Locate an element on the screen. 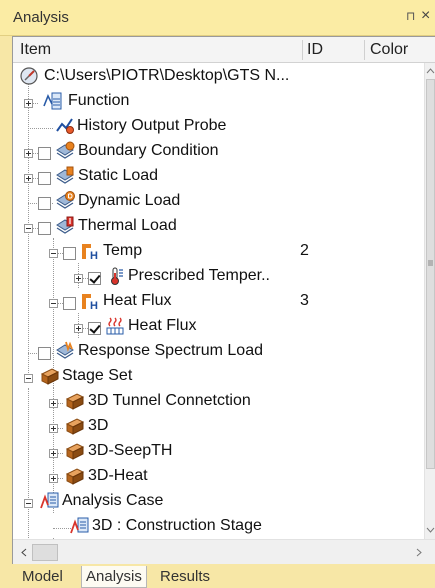 This screenshot has width=435, height=588. prescribed-temperature-checkbox is located at coordinates (94, 278).